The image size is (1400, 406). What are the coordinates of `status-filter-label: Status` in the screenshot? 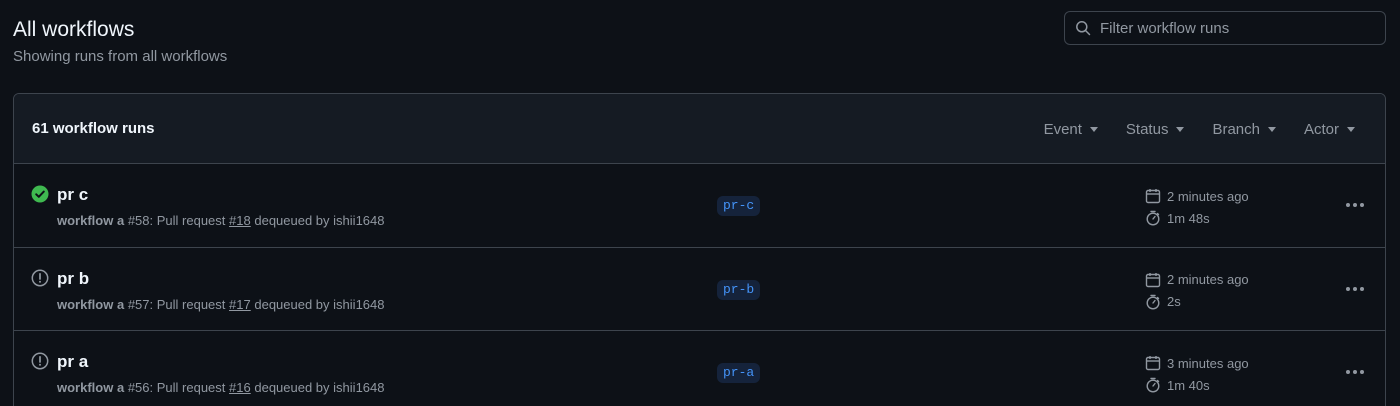 It's located at (1147, 129).